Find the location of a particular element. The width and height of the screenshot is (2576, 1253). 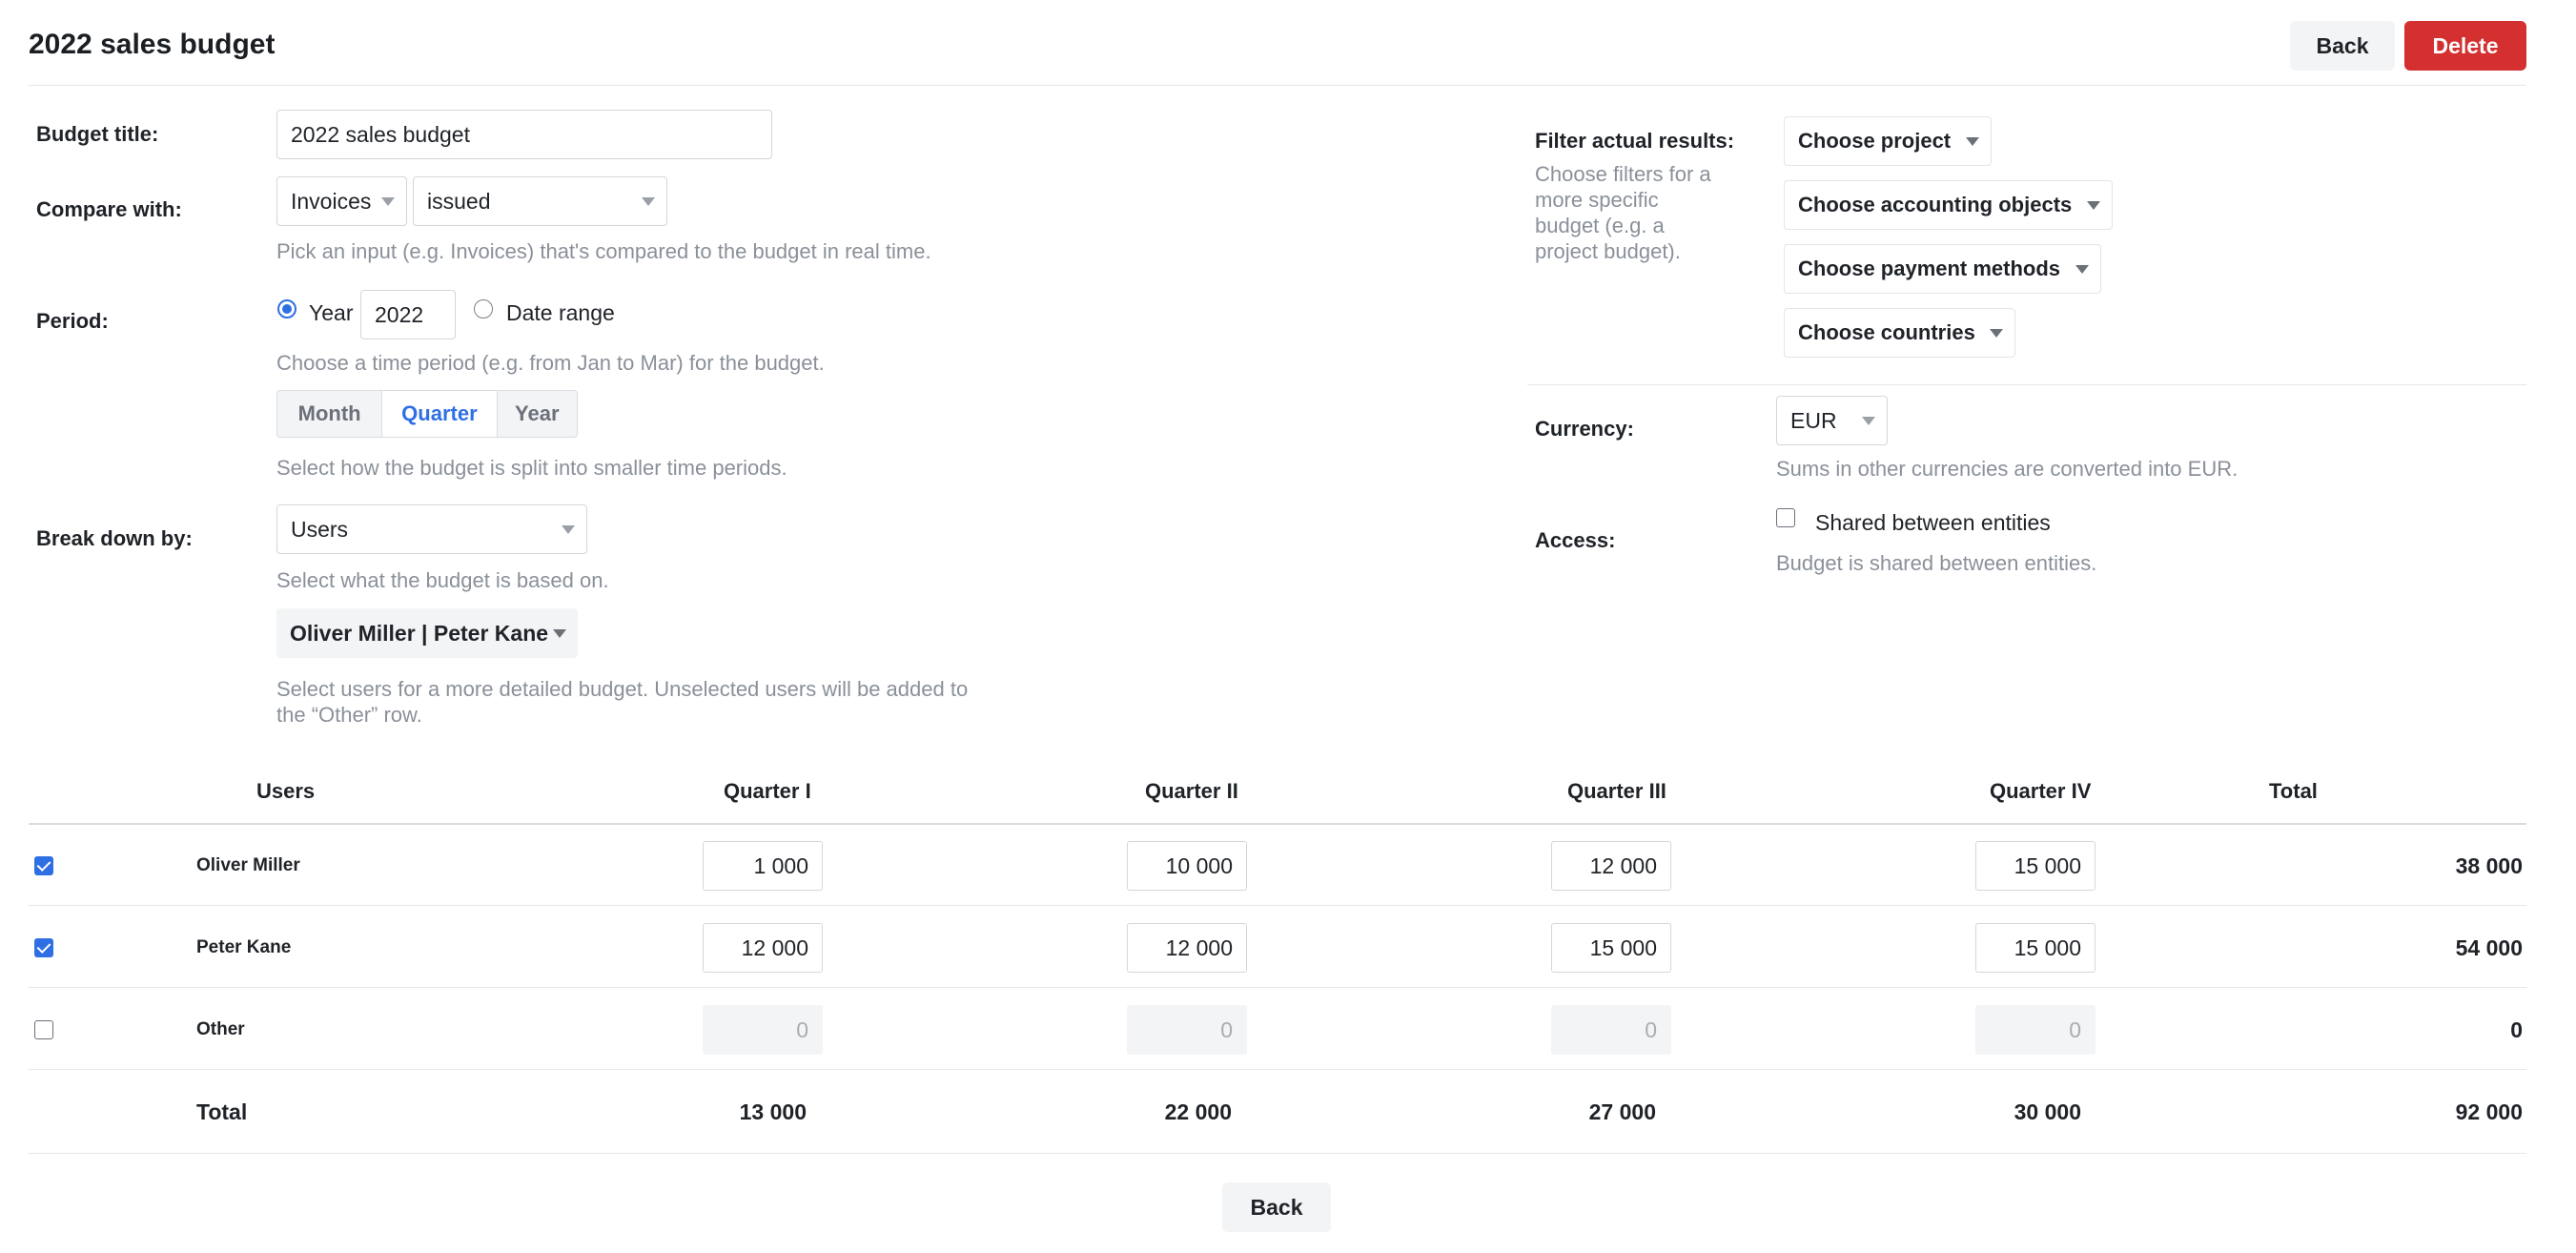

choose-accounting-objects-button: Choose accounting objects is located at coordinates (1948, 205).